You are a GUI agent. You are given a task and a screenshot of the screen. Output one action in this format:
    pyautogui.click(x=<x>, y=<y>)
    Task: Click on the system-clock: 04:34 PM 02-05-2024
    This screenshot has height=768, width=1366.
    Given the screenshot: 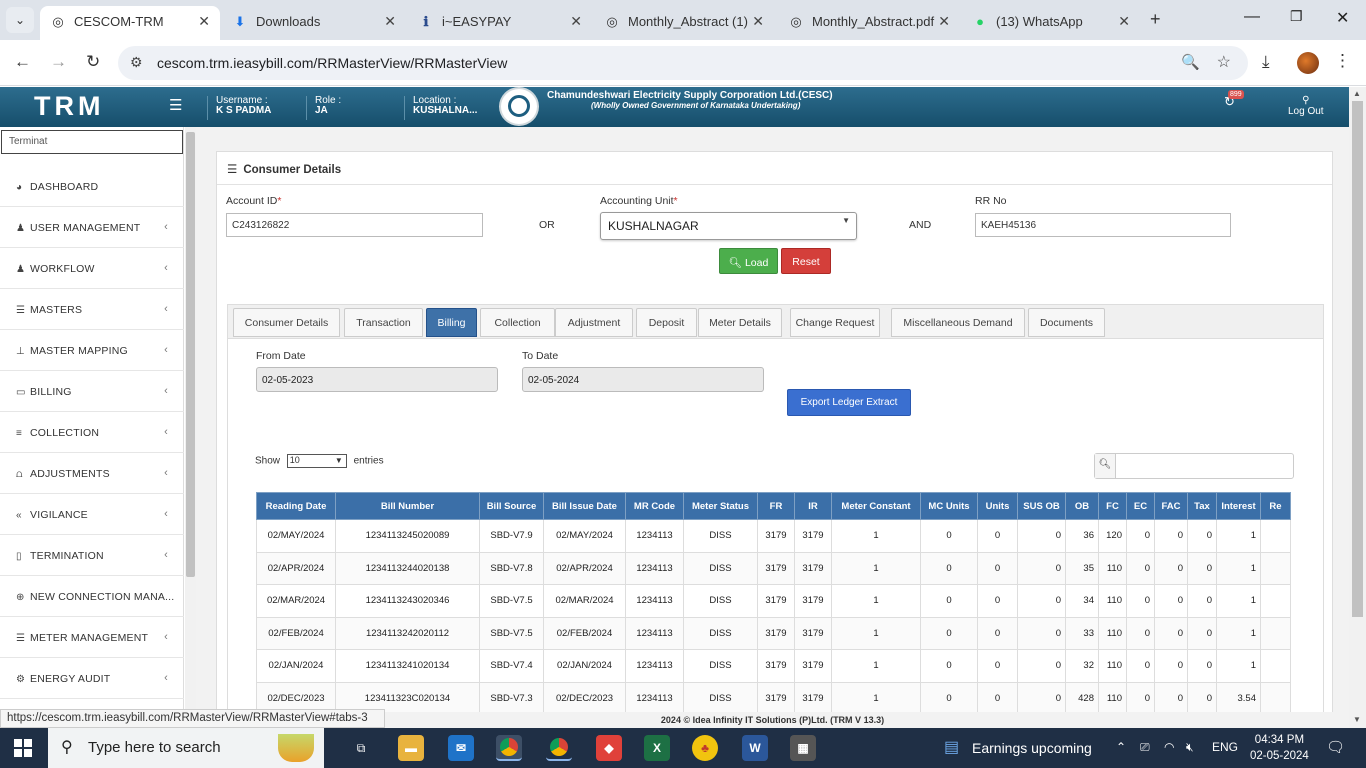 What is the action you would take?
    pyautogui.click(x=1279, y=748)
    